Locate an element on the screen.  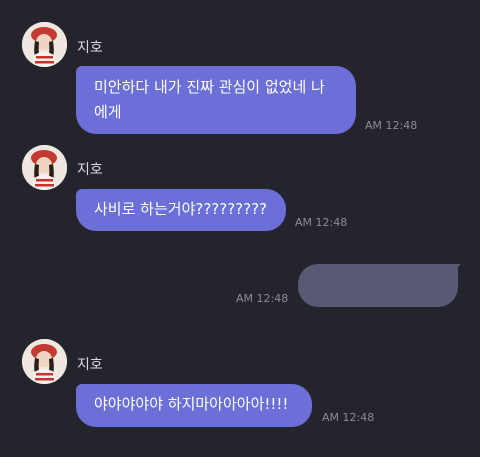
message-text-line: 야야야야야 하지마아아아아!!!! is located at coordinates (191, 404).